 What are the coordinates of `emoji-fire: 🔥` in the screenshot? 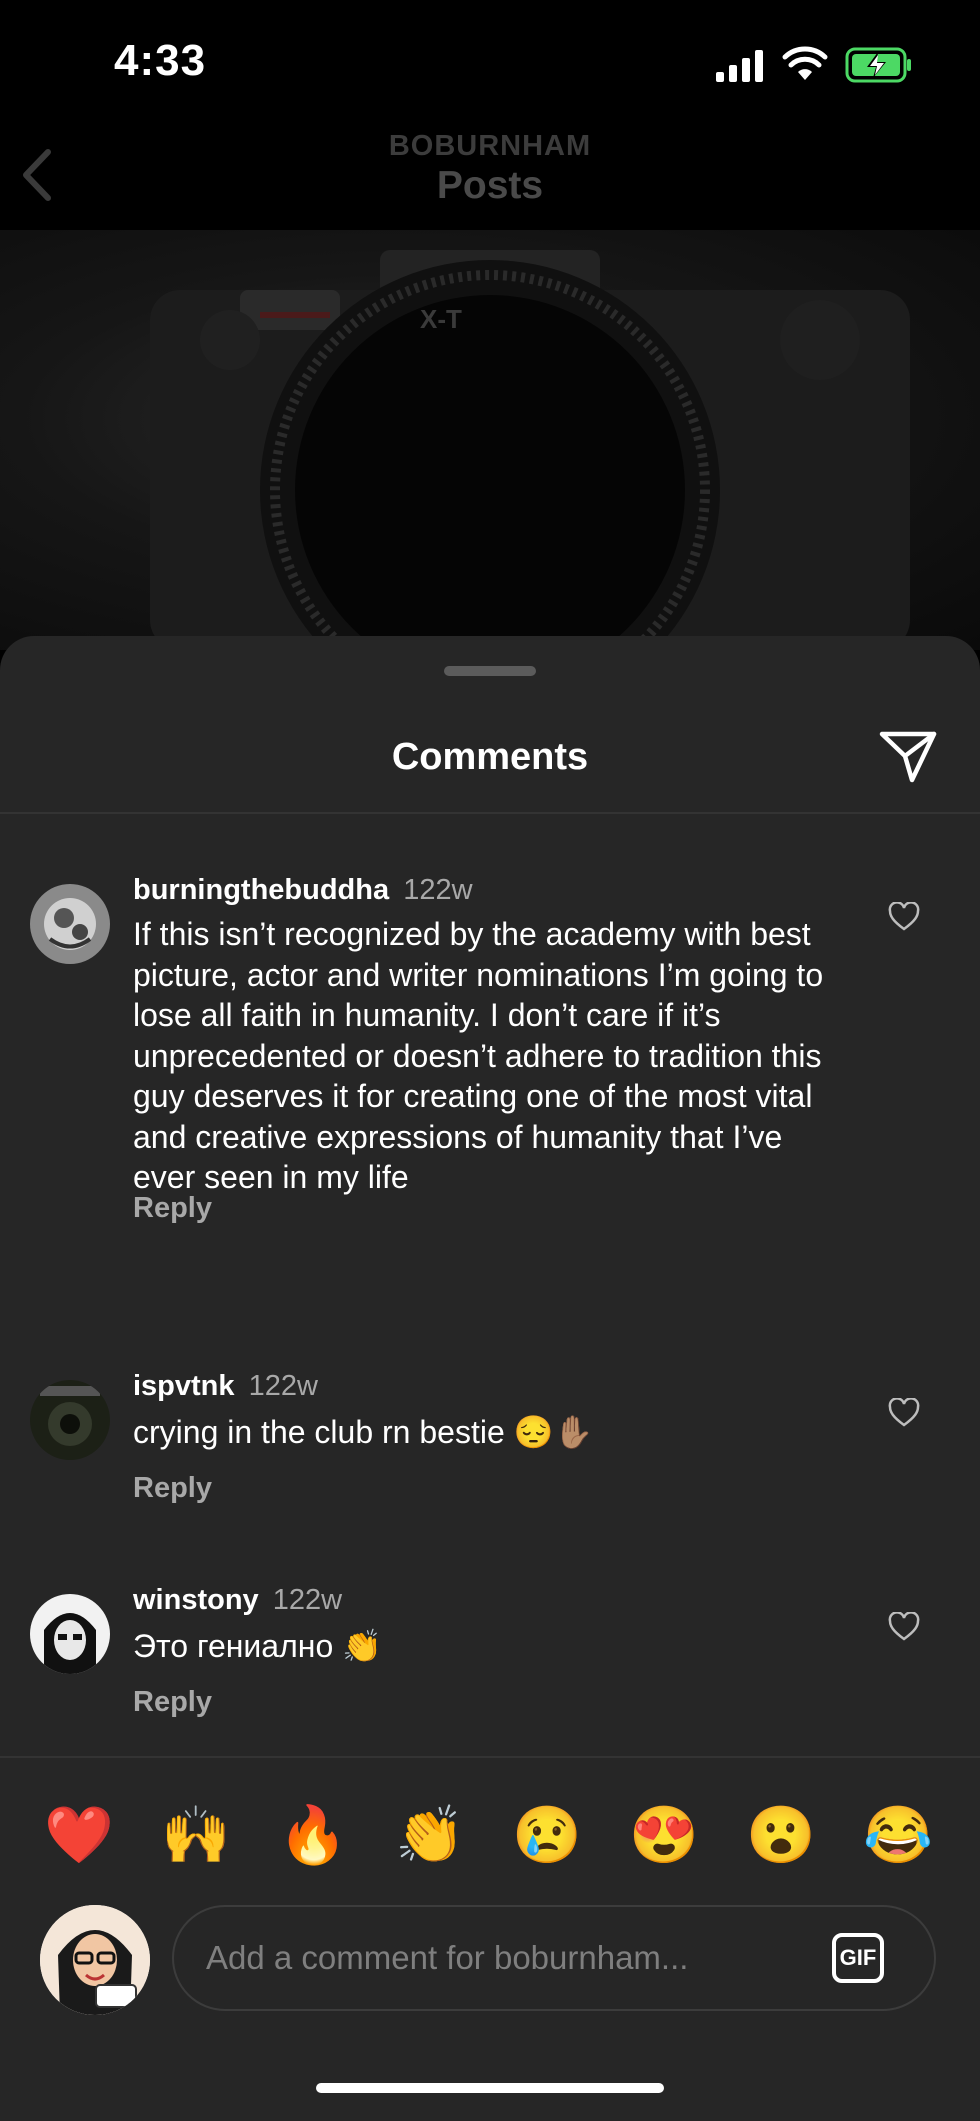 It's located at (313, 1835).